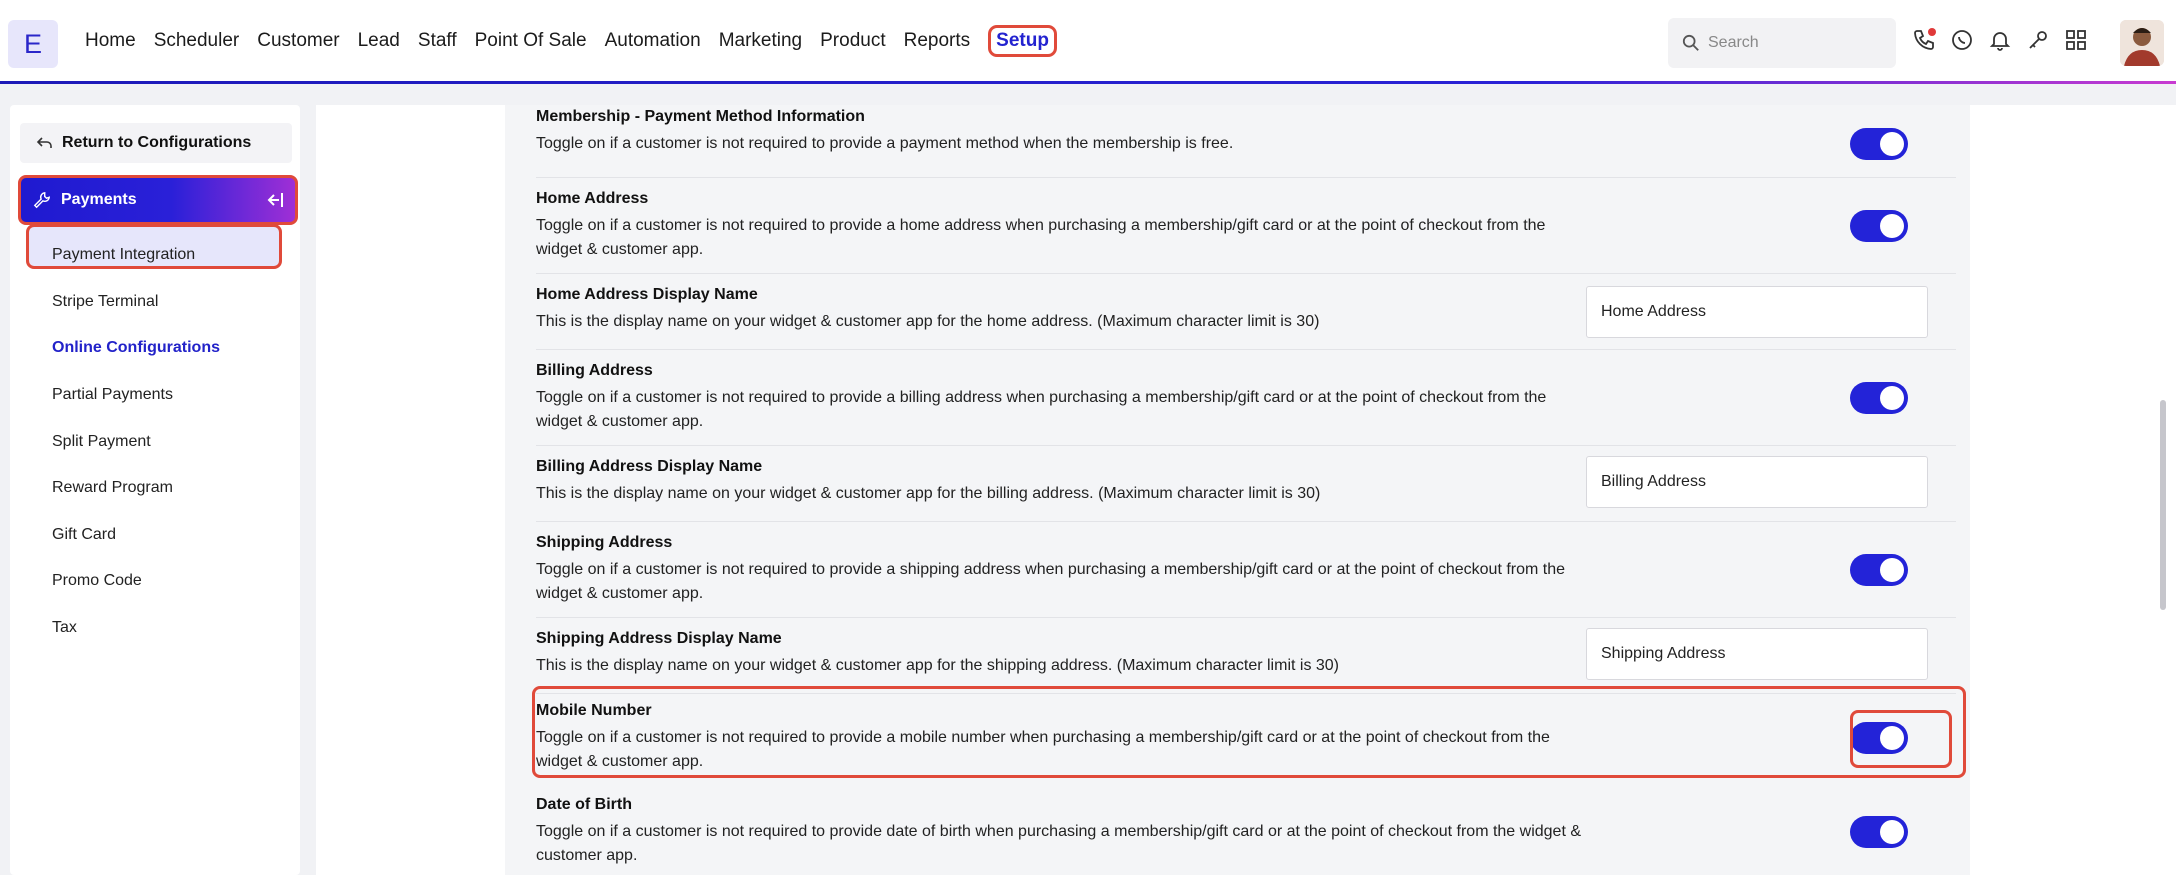  Describe the element at coordinates (136, 395) in the screenshot. I see `sidebar-item-partial-payments: Partial Payments` at that location.